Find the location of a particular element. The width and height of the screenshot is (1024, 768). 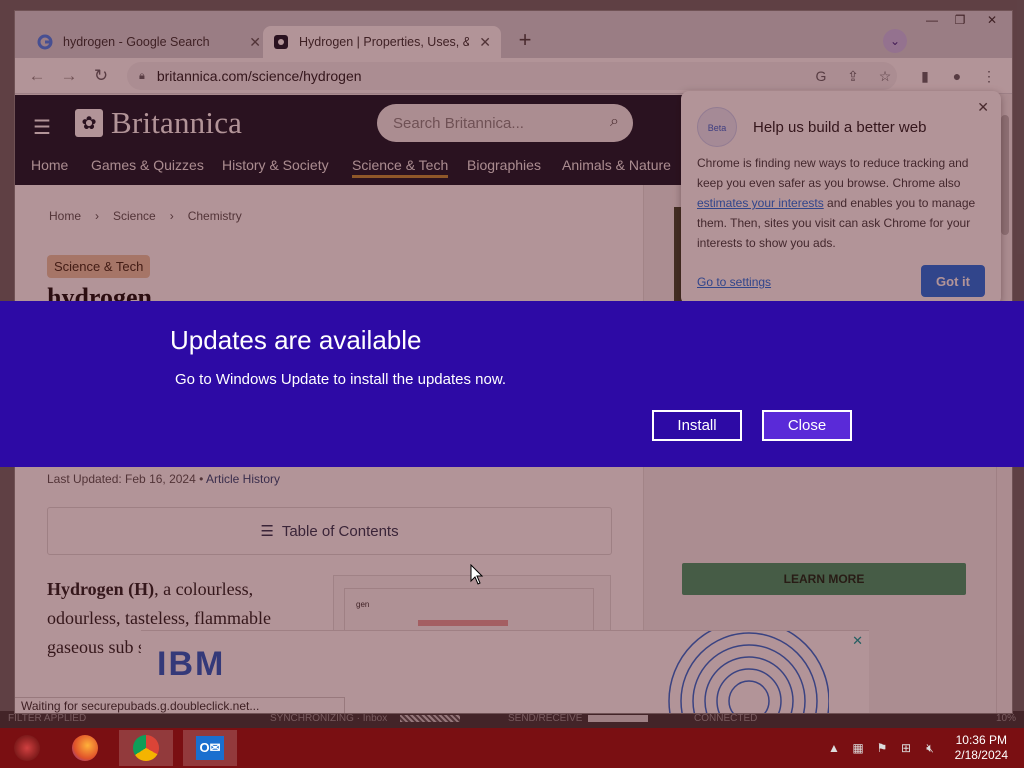

outlook-tray-icon: ▦ is located at coordinates (858, 748).